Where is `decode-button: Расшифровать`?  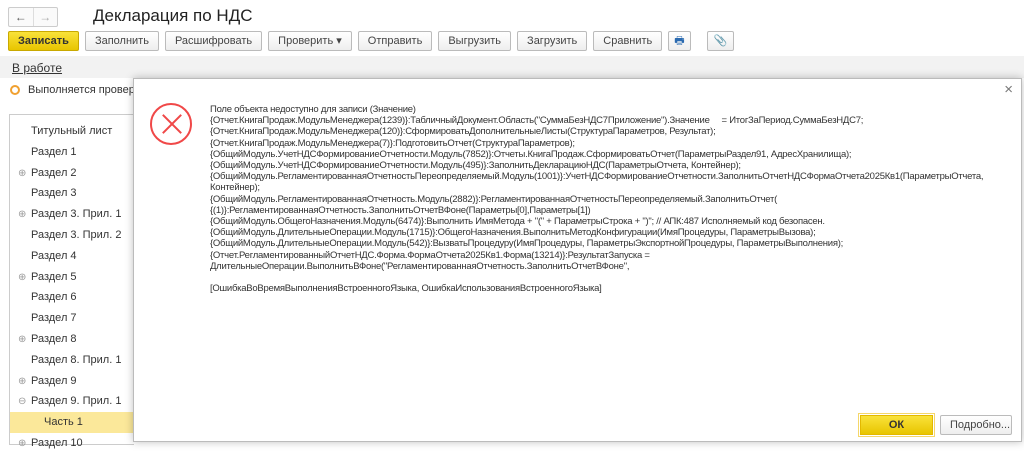
decode-button: Расшифровать is located at coordinates (213, 41).